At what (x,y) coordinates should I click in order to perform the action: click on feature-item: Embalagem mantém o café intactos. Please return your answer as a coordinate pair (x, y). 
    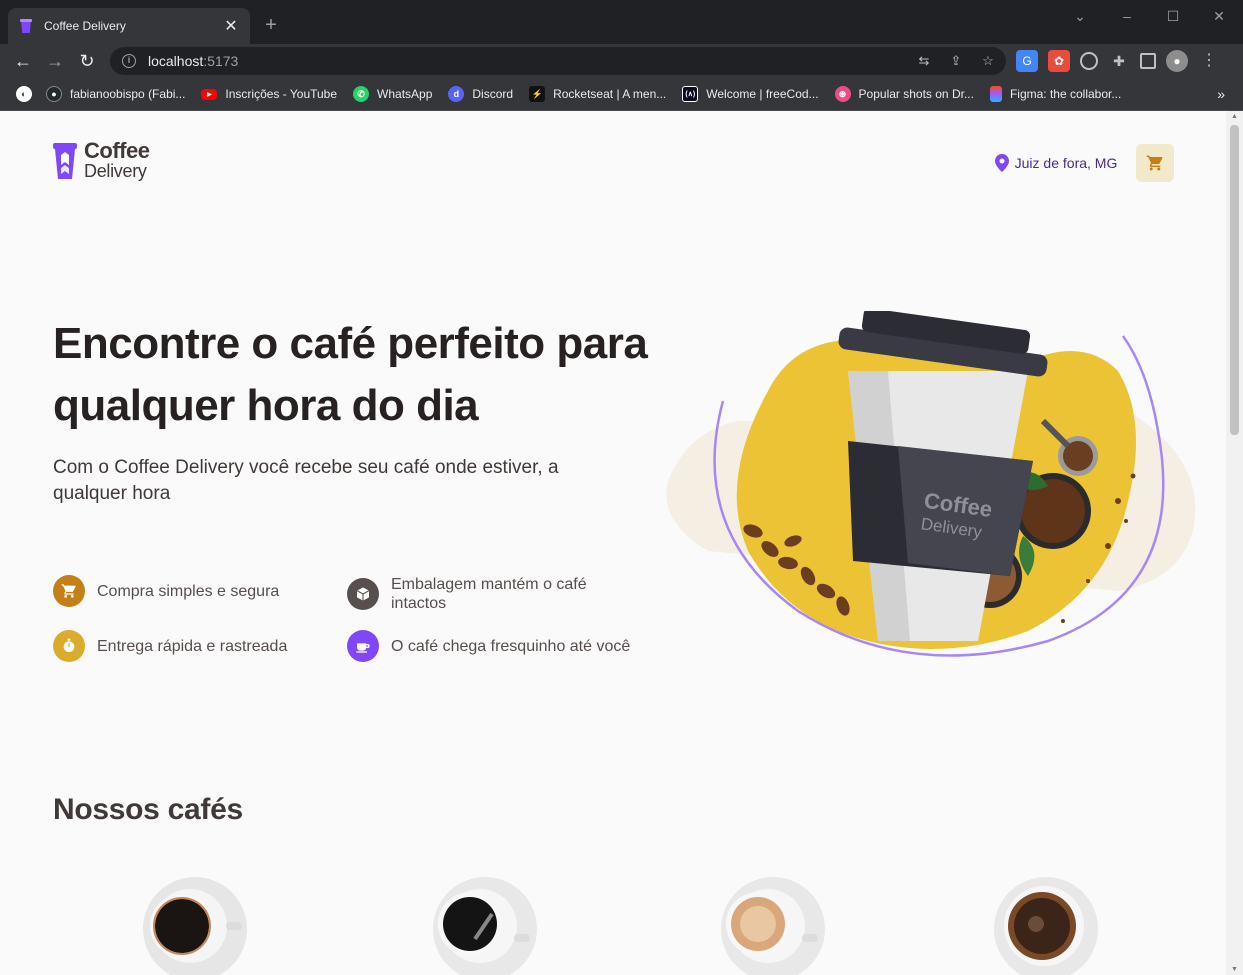
    Looking at the image, I should click on (497, 594).